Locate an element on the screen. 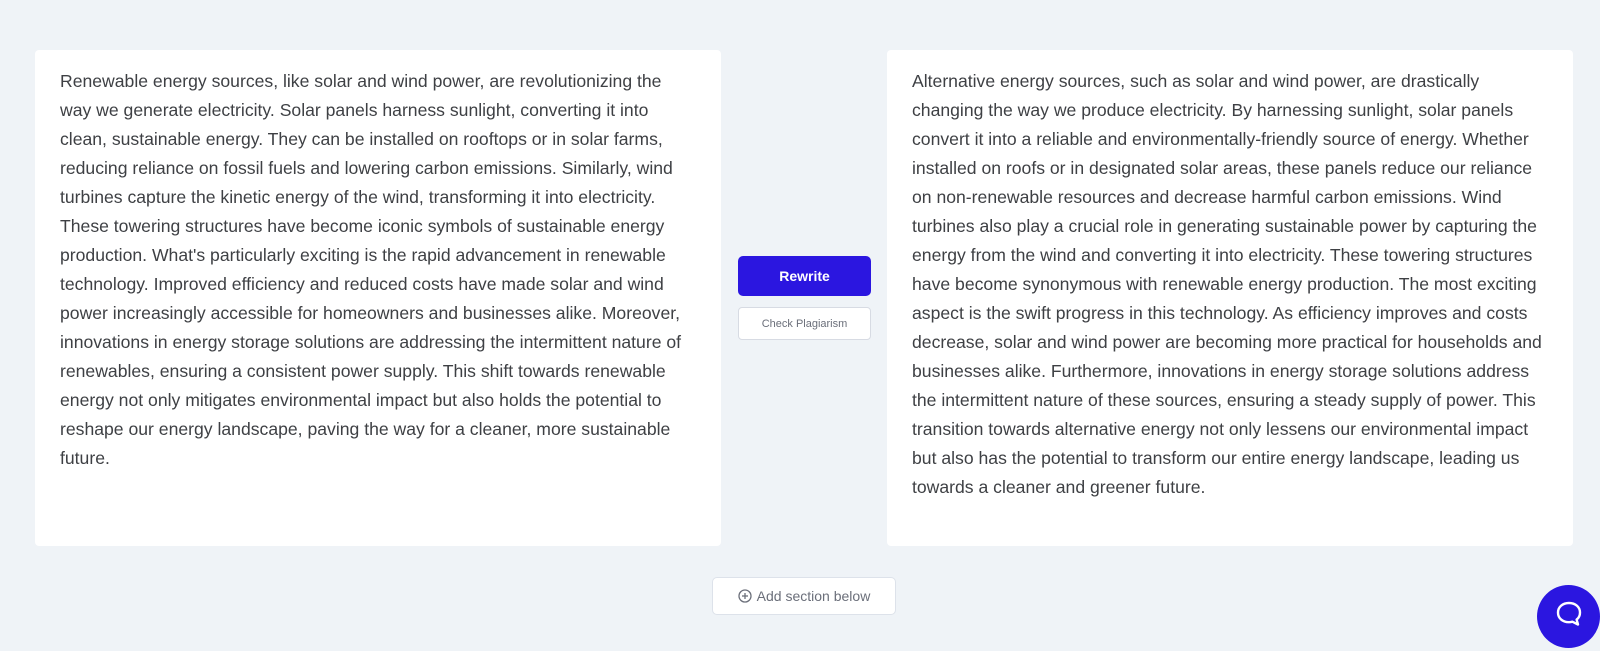 The image size is (1600, 651). add-section-button: Add section below is located at coordinates (804, 596).